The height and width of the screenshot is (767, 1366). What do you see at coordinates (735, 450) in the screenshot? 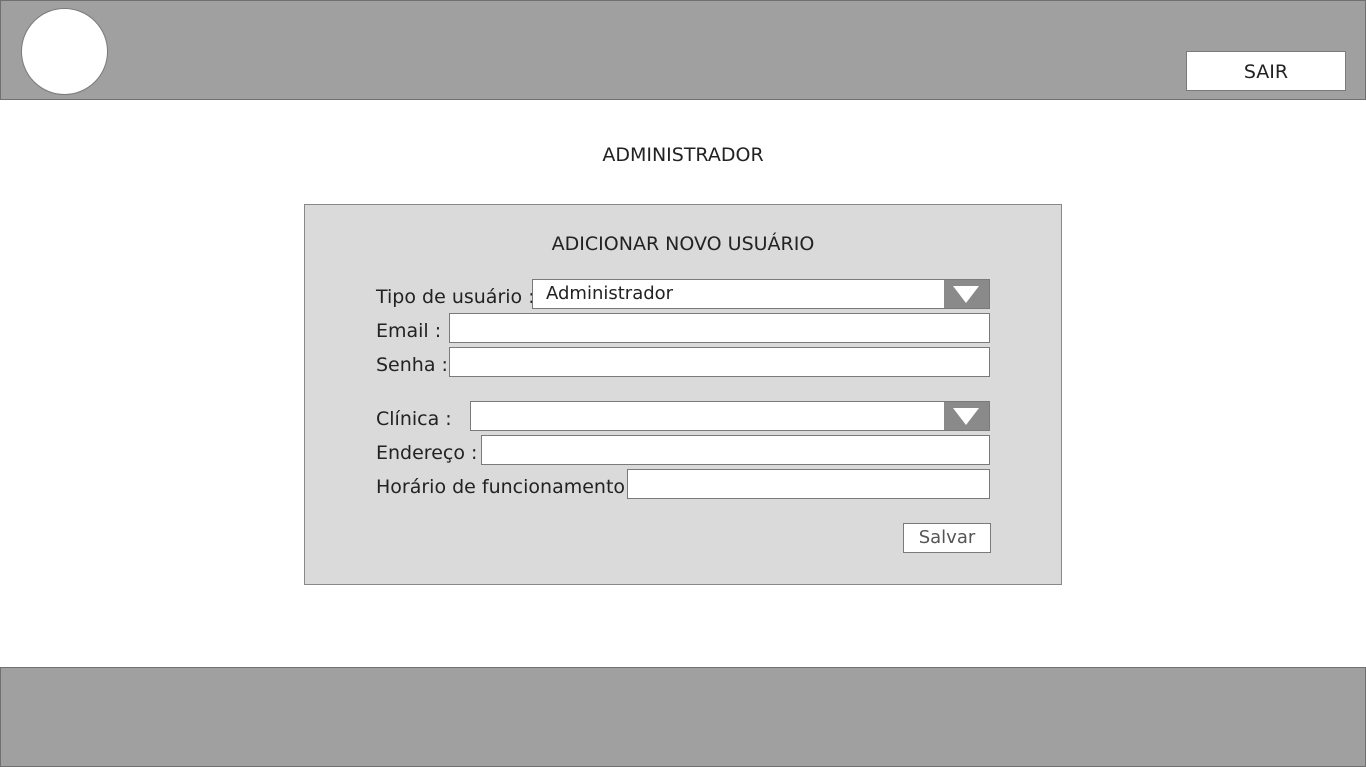
I see `address-field` at bounding box center [735, 450].